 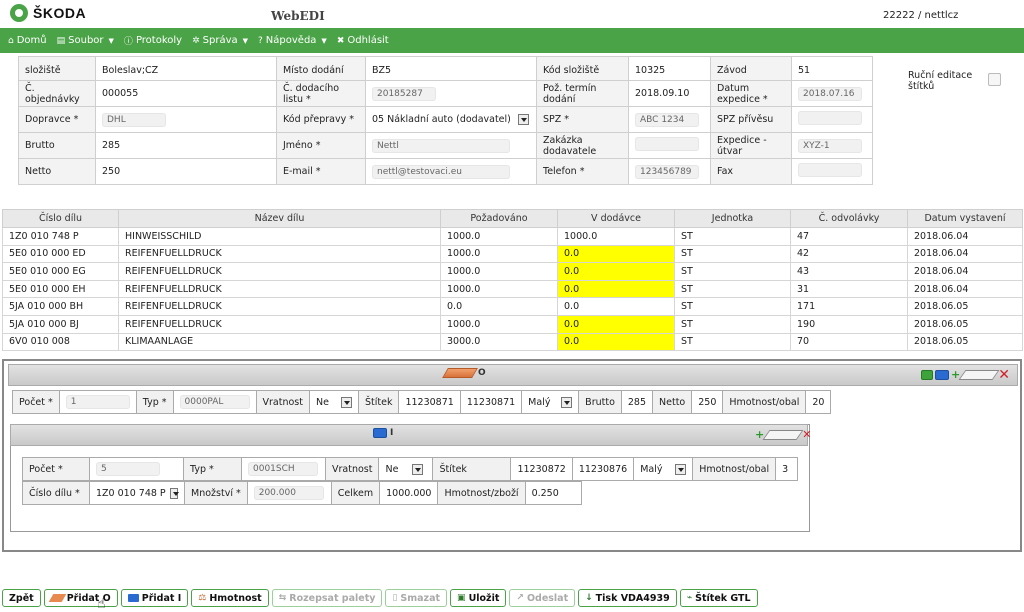 What do you see at coordinates (404, 93) in the screenshot?
I see `delivery-note-input: 20185287` at bounding box center [404, 93].